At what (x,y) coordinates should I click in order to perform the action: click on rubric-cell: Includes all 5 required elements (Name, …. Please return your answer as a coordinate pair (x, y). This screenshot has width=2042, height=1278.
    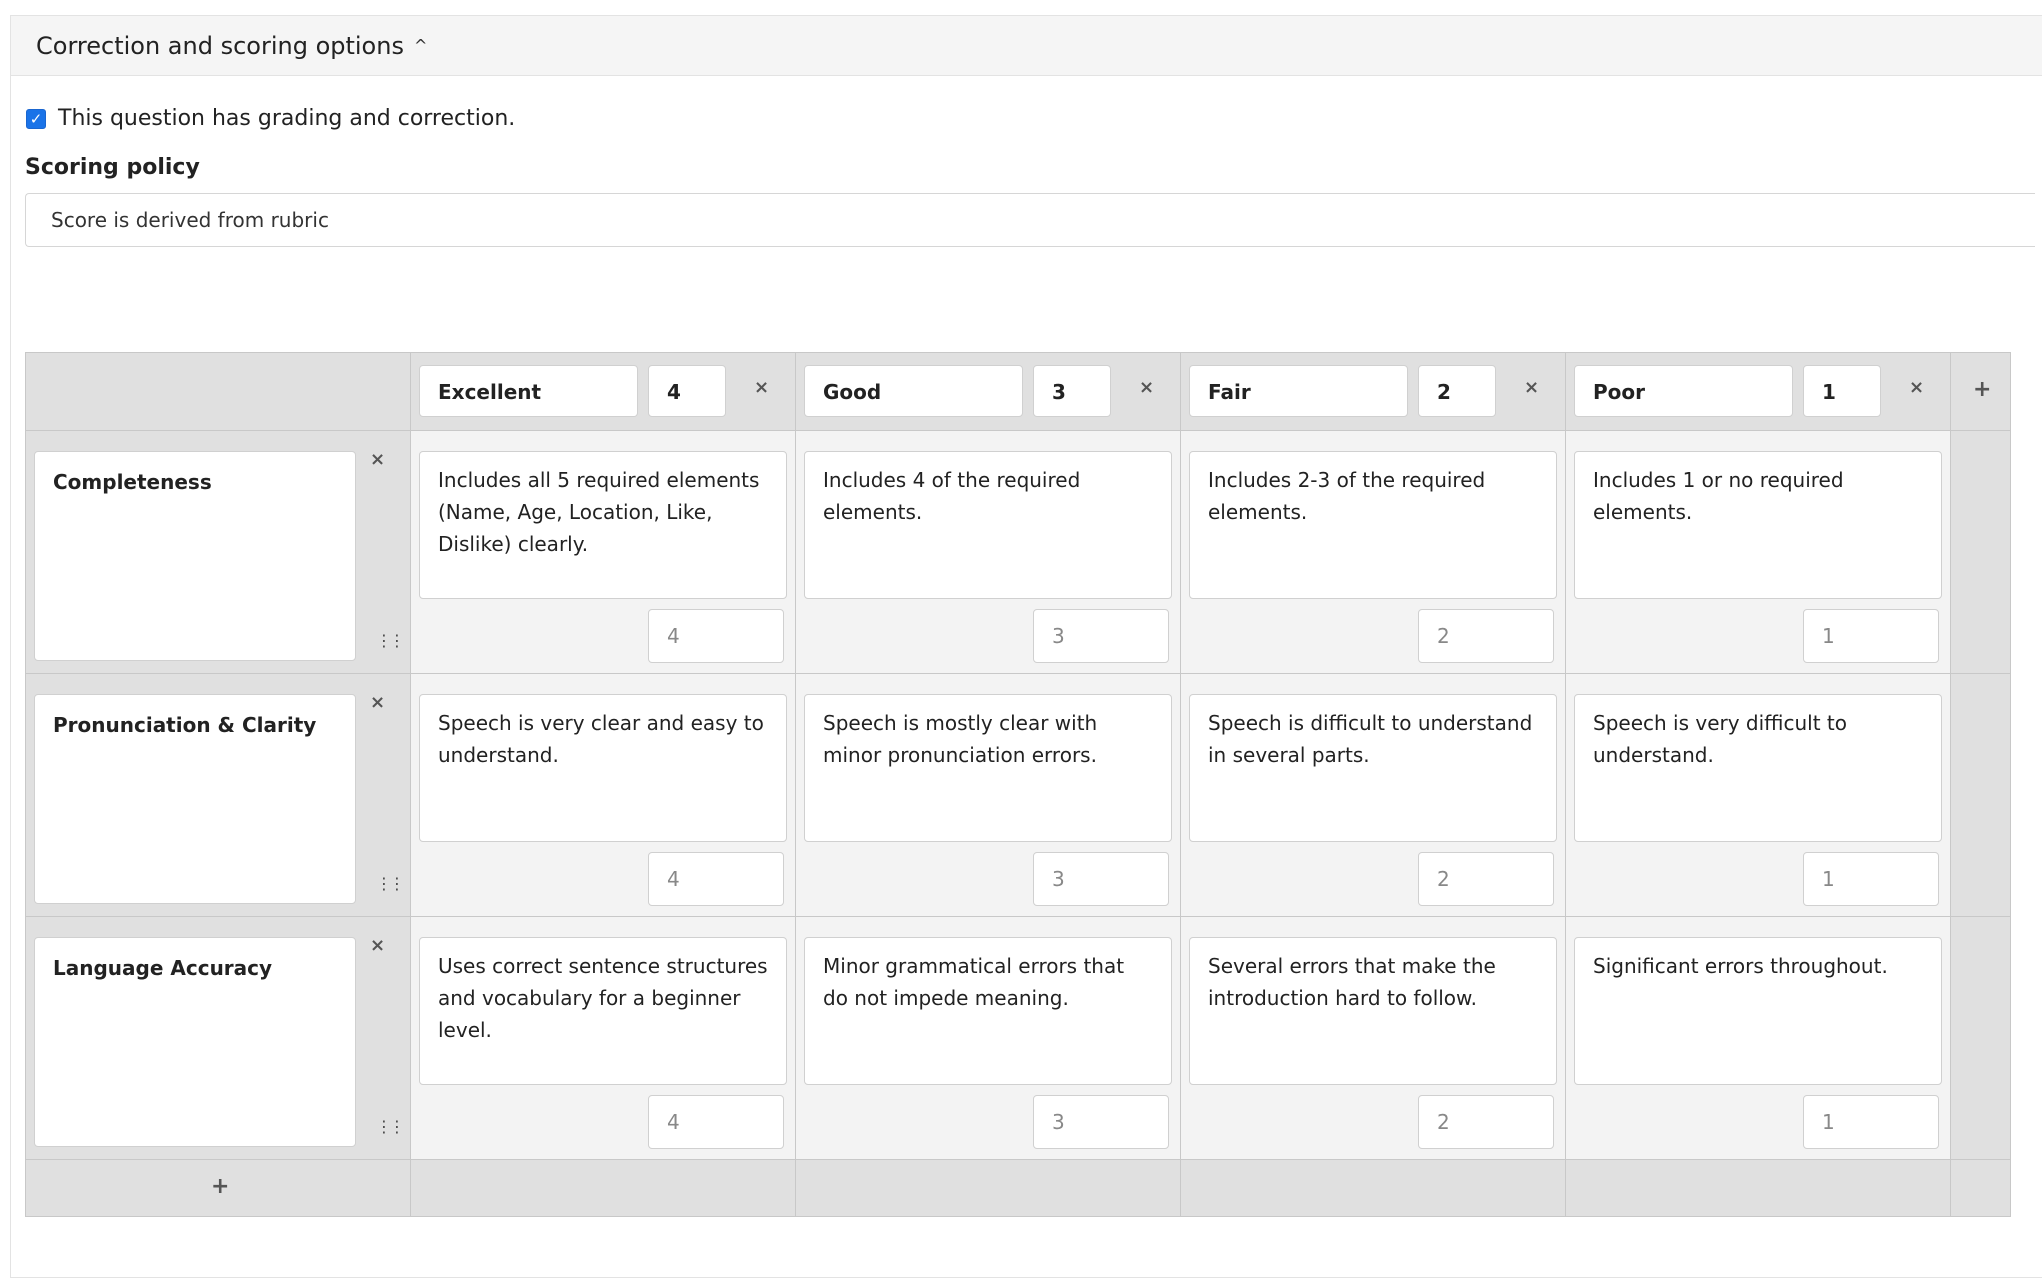
    Looking at the image, I should click on (603, 552).